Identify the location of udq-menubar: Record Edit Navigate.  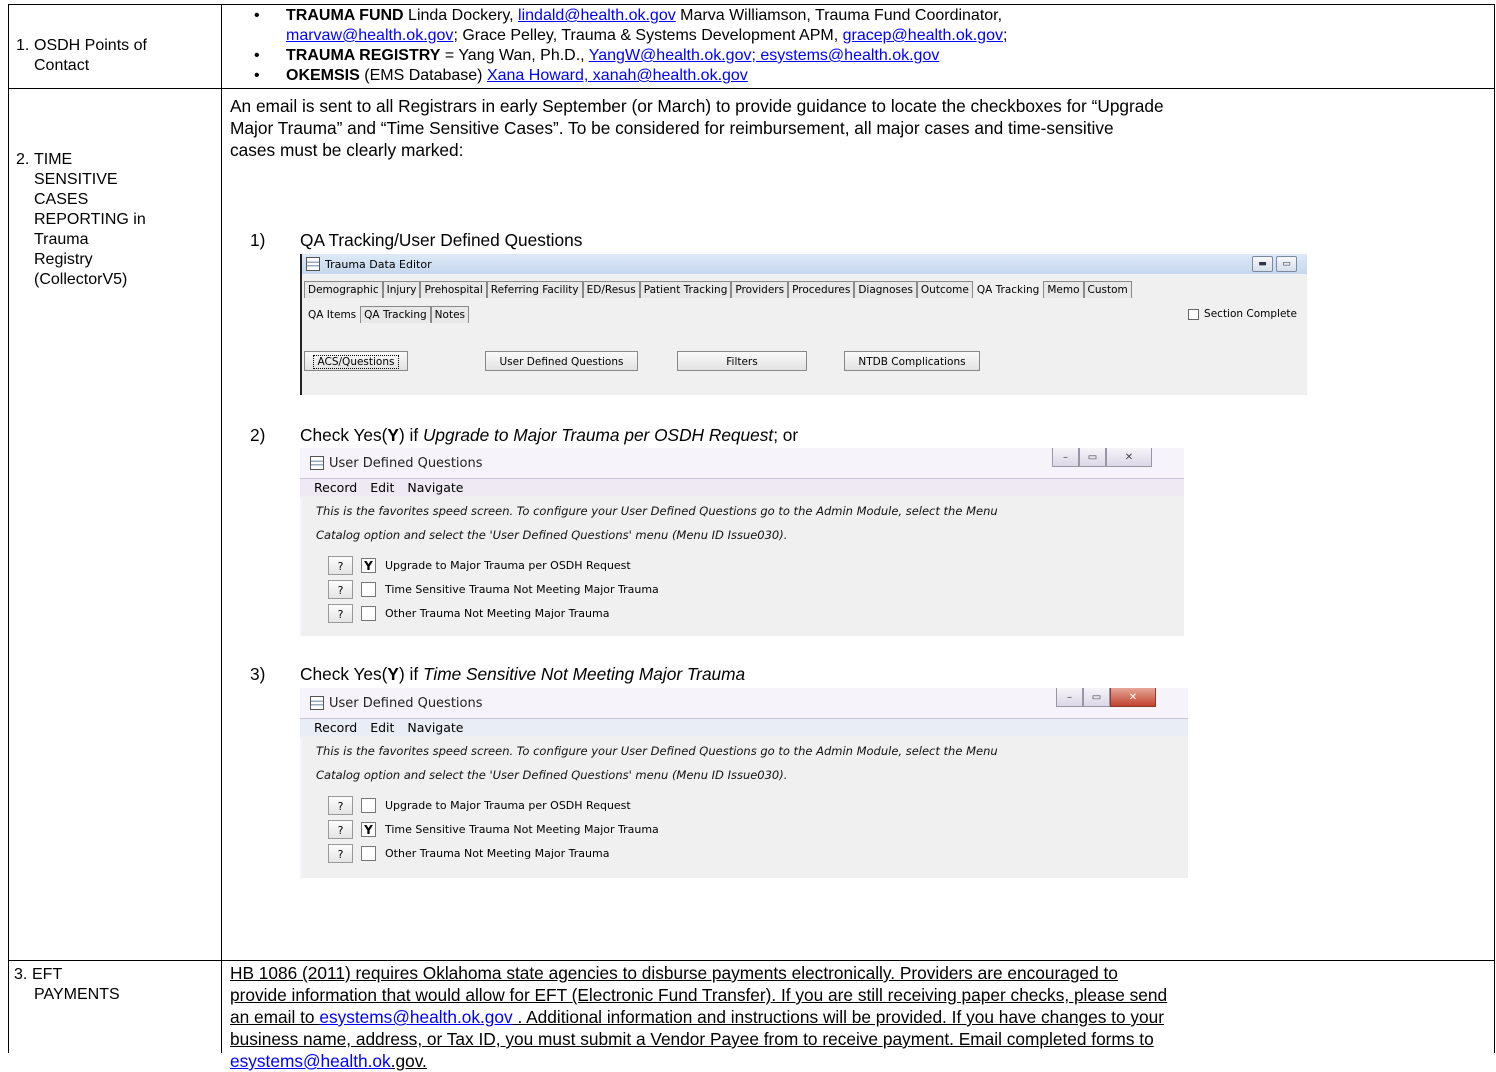
(744, 727).